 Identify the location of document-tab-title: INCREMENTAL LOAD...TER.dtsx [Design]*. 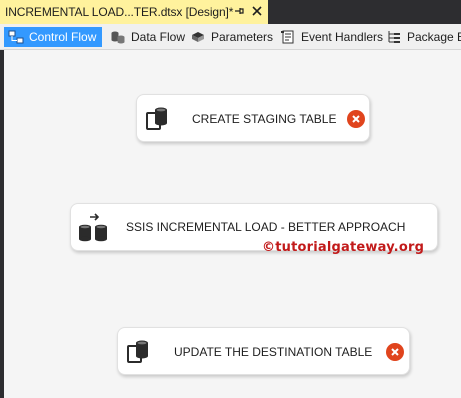
(119, 12).